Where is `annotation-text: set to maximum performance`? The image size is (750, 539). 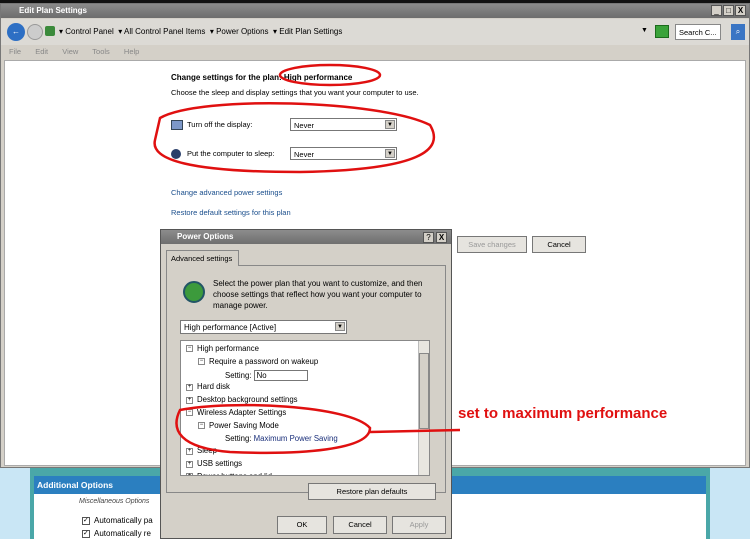
annotation-text: set to maximum performance is located at coordinates (563, 413).